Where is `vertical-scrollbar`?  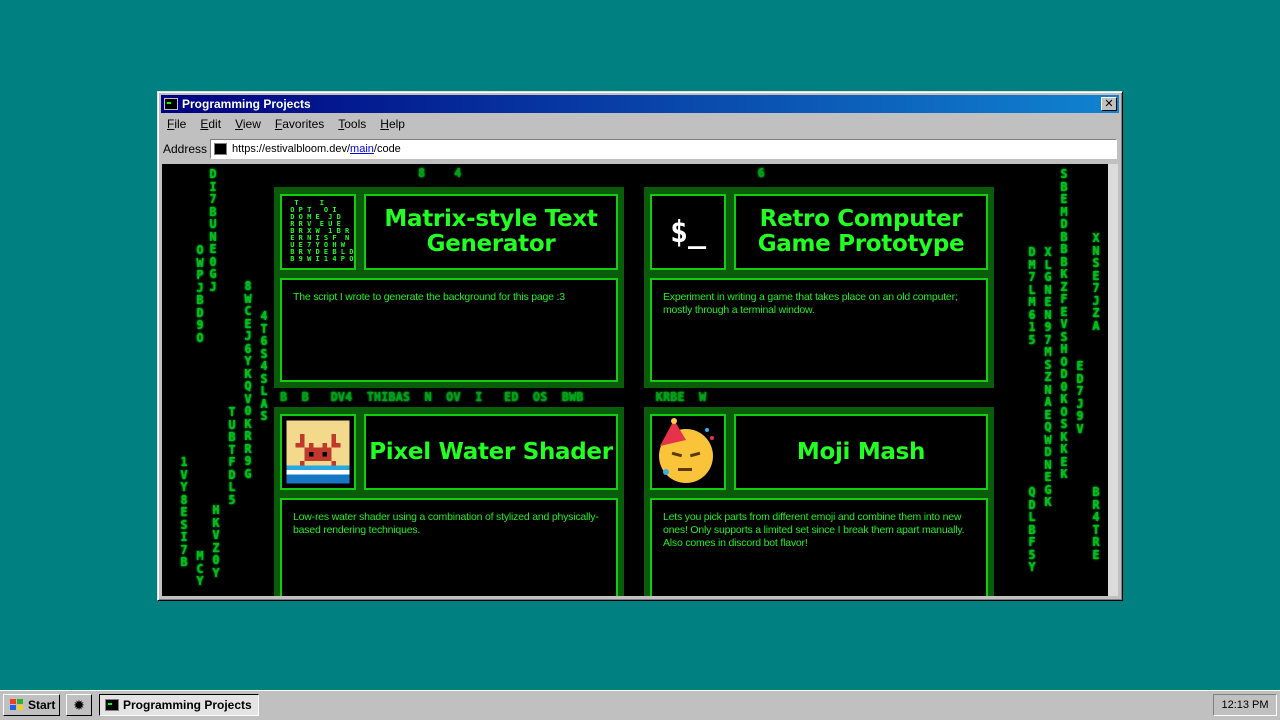 vertical-scrollbar is located at coordinates (1113, 380).